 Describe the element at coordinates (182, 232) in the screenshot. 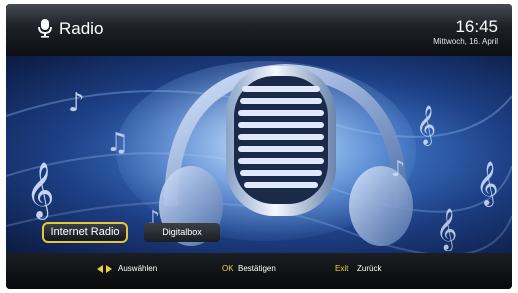

I see `tab-digitalbox: Digitalbox` at that location.